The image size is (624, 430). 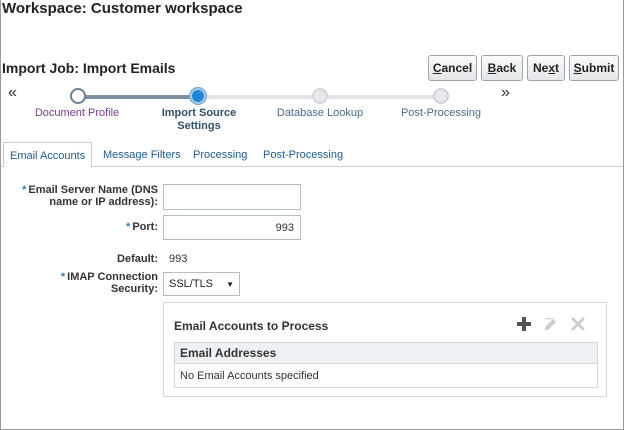 What do you see at coordinates (232, 227) in the screenshot?
I see `port-input` at bounding box center [232, 227].